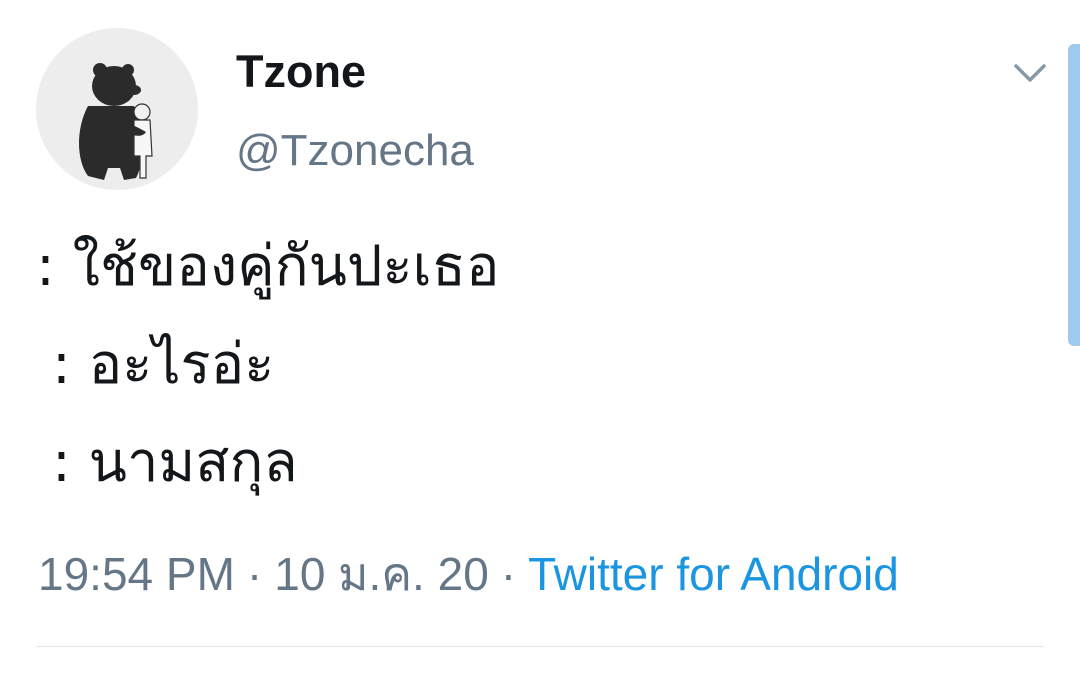 The width and height of the screenshot is (1080, 678). What do you see at coordinates (116, 121) in the screenshot?
I see `bear-hug-avatar-icon` at bounding box center [116, 121].